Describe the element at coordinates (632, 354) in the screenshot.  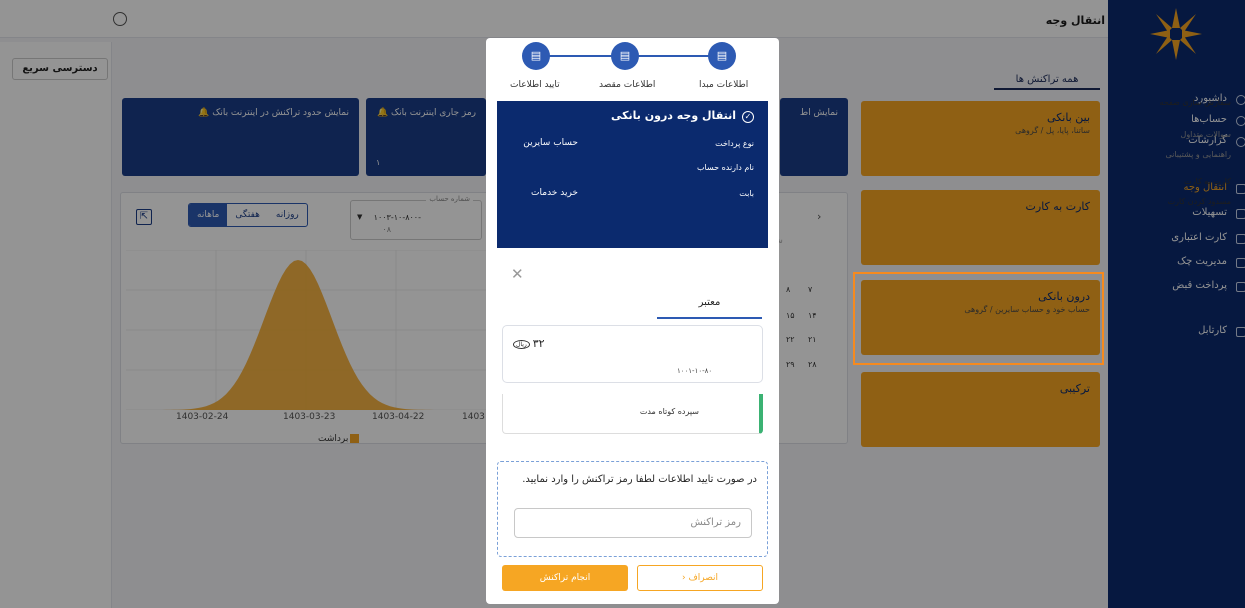
I see `account-option` at that location.